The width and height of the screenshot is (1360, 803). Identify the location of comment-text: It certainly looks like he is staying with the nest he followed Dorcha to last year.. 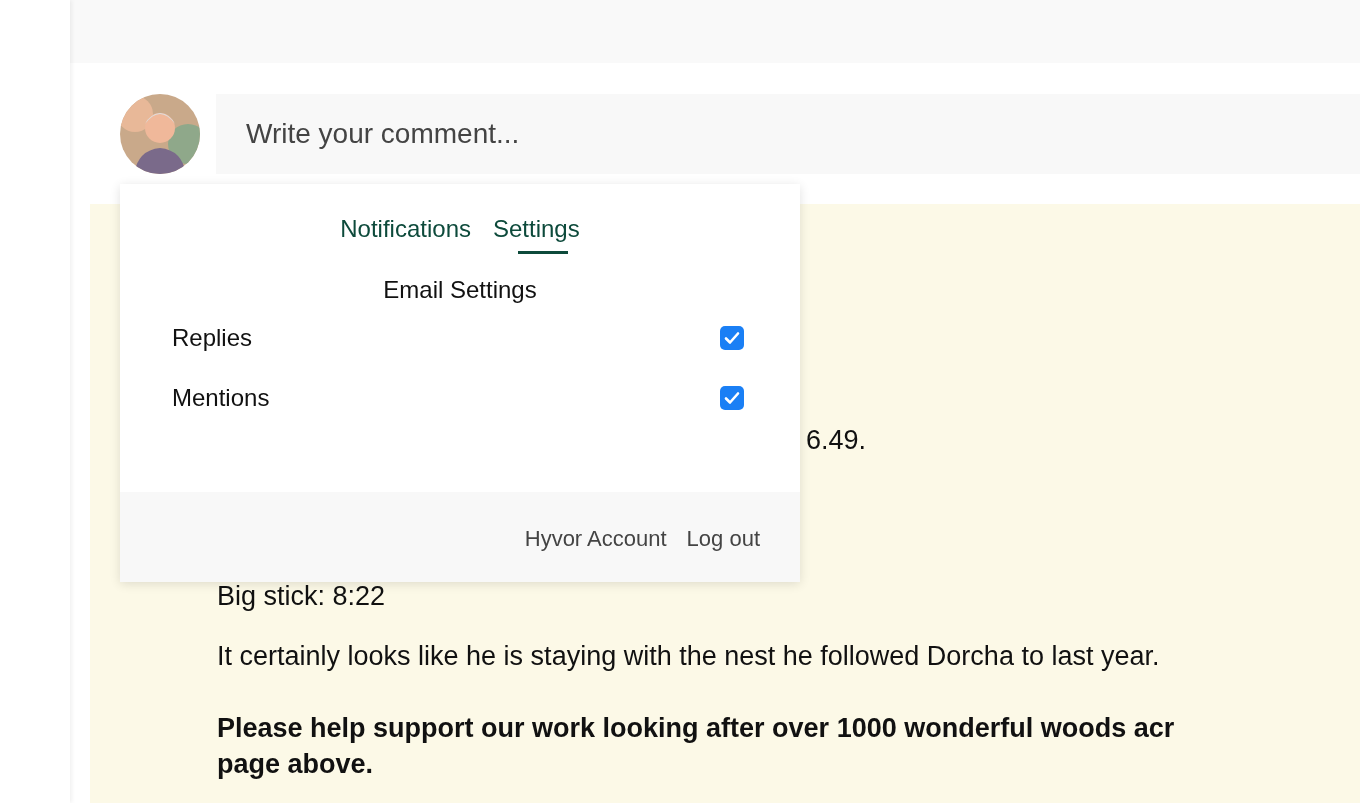
(689, 656).